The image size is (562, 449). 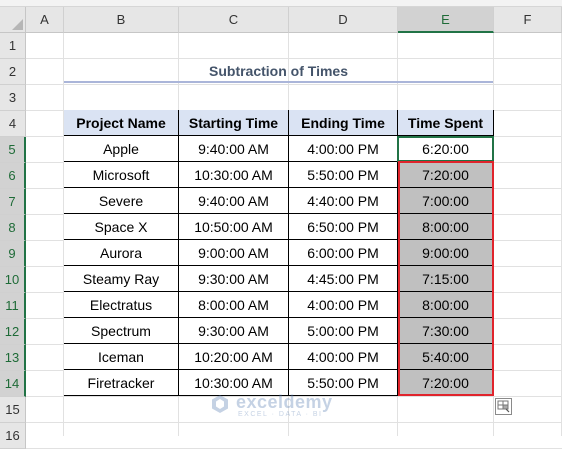 What do you see at coordinates (13, 202) in the screenshot?
I see `row-header-7: 7` at bounding box center [13, 202].